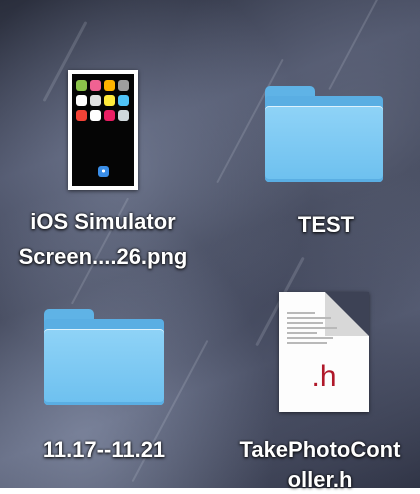 This screenshot has height=494, width=420. Describe the element at coordinates (324, 352) in the screenshot. I see `header-file-icon: .h` at that location.